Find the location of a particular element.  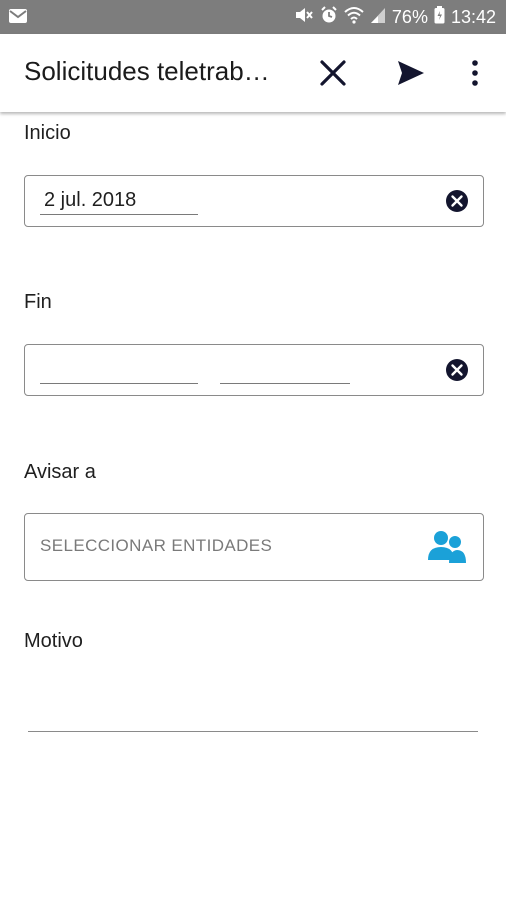

send-icon is located at coordinates (411, 73).